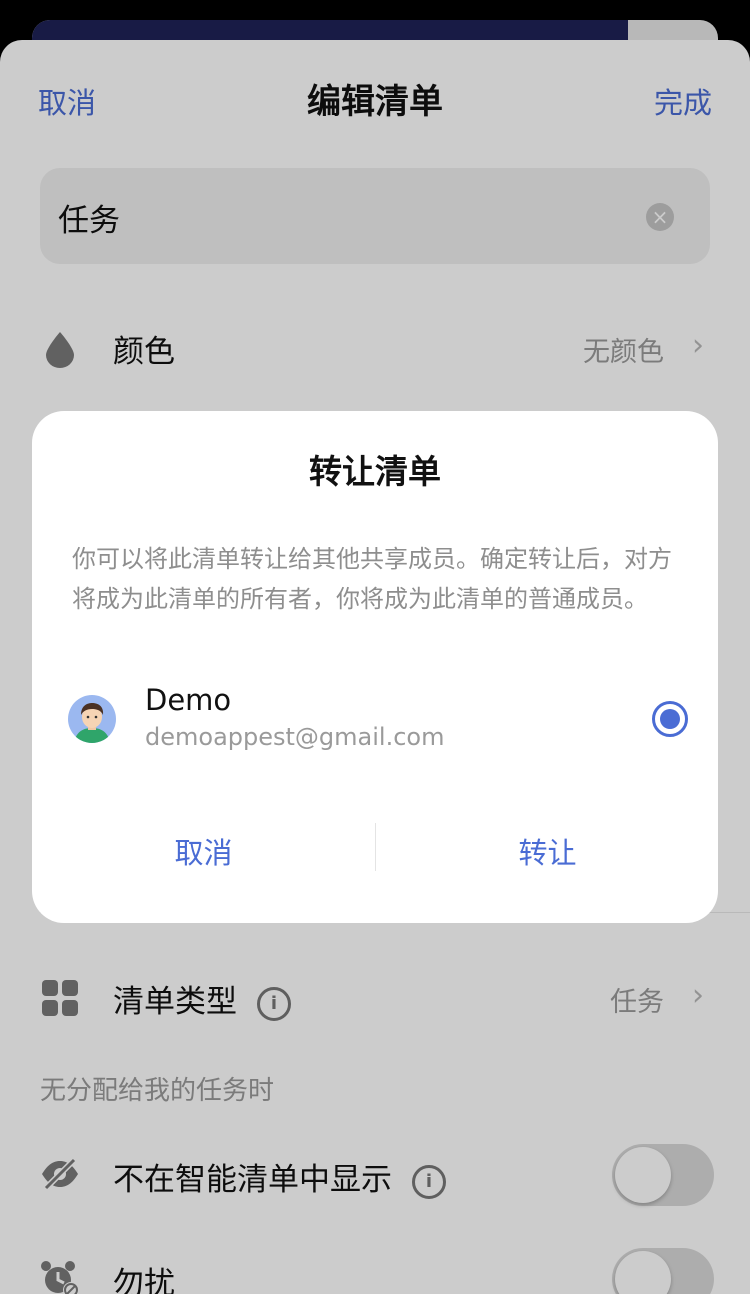 This screenshot has height=1294, width=750. Describe the element at coordinates (378, 721) in the screenshot. I see `member-option: Demo demoappest@gmail.com` at that location.